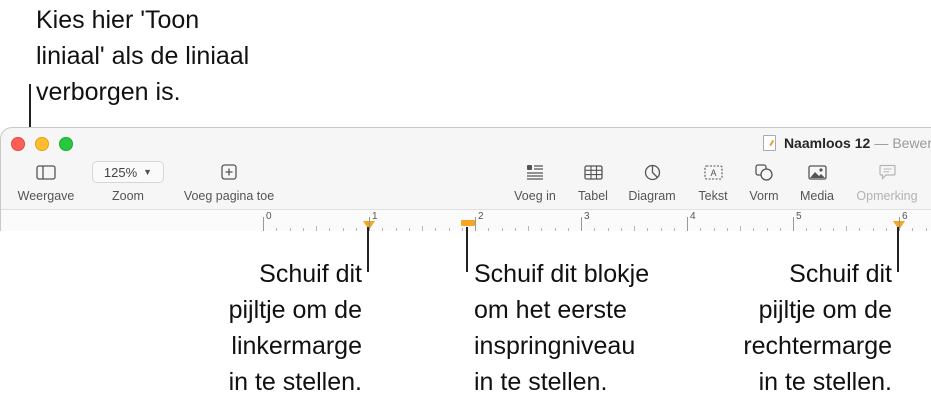  I want to click on shape-label: Vorm, so click(764, 196).